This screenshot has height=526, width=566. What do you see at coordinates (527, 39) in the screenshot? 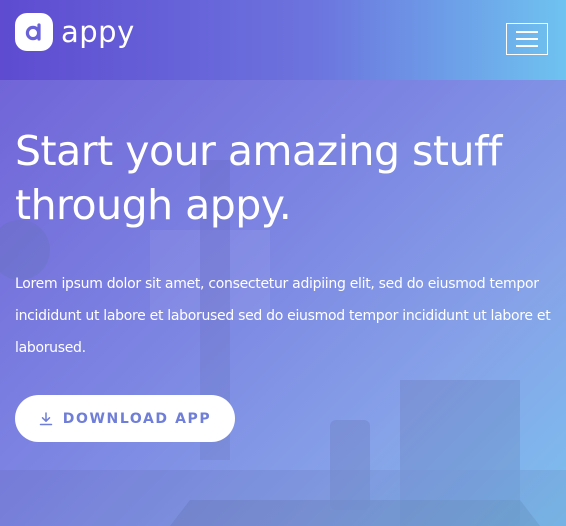
I see `menu-toggle-button` at bounding box center [527, 39].